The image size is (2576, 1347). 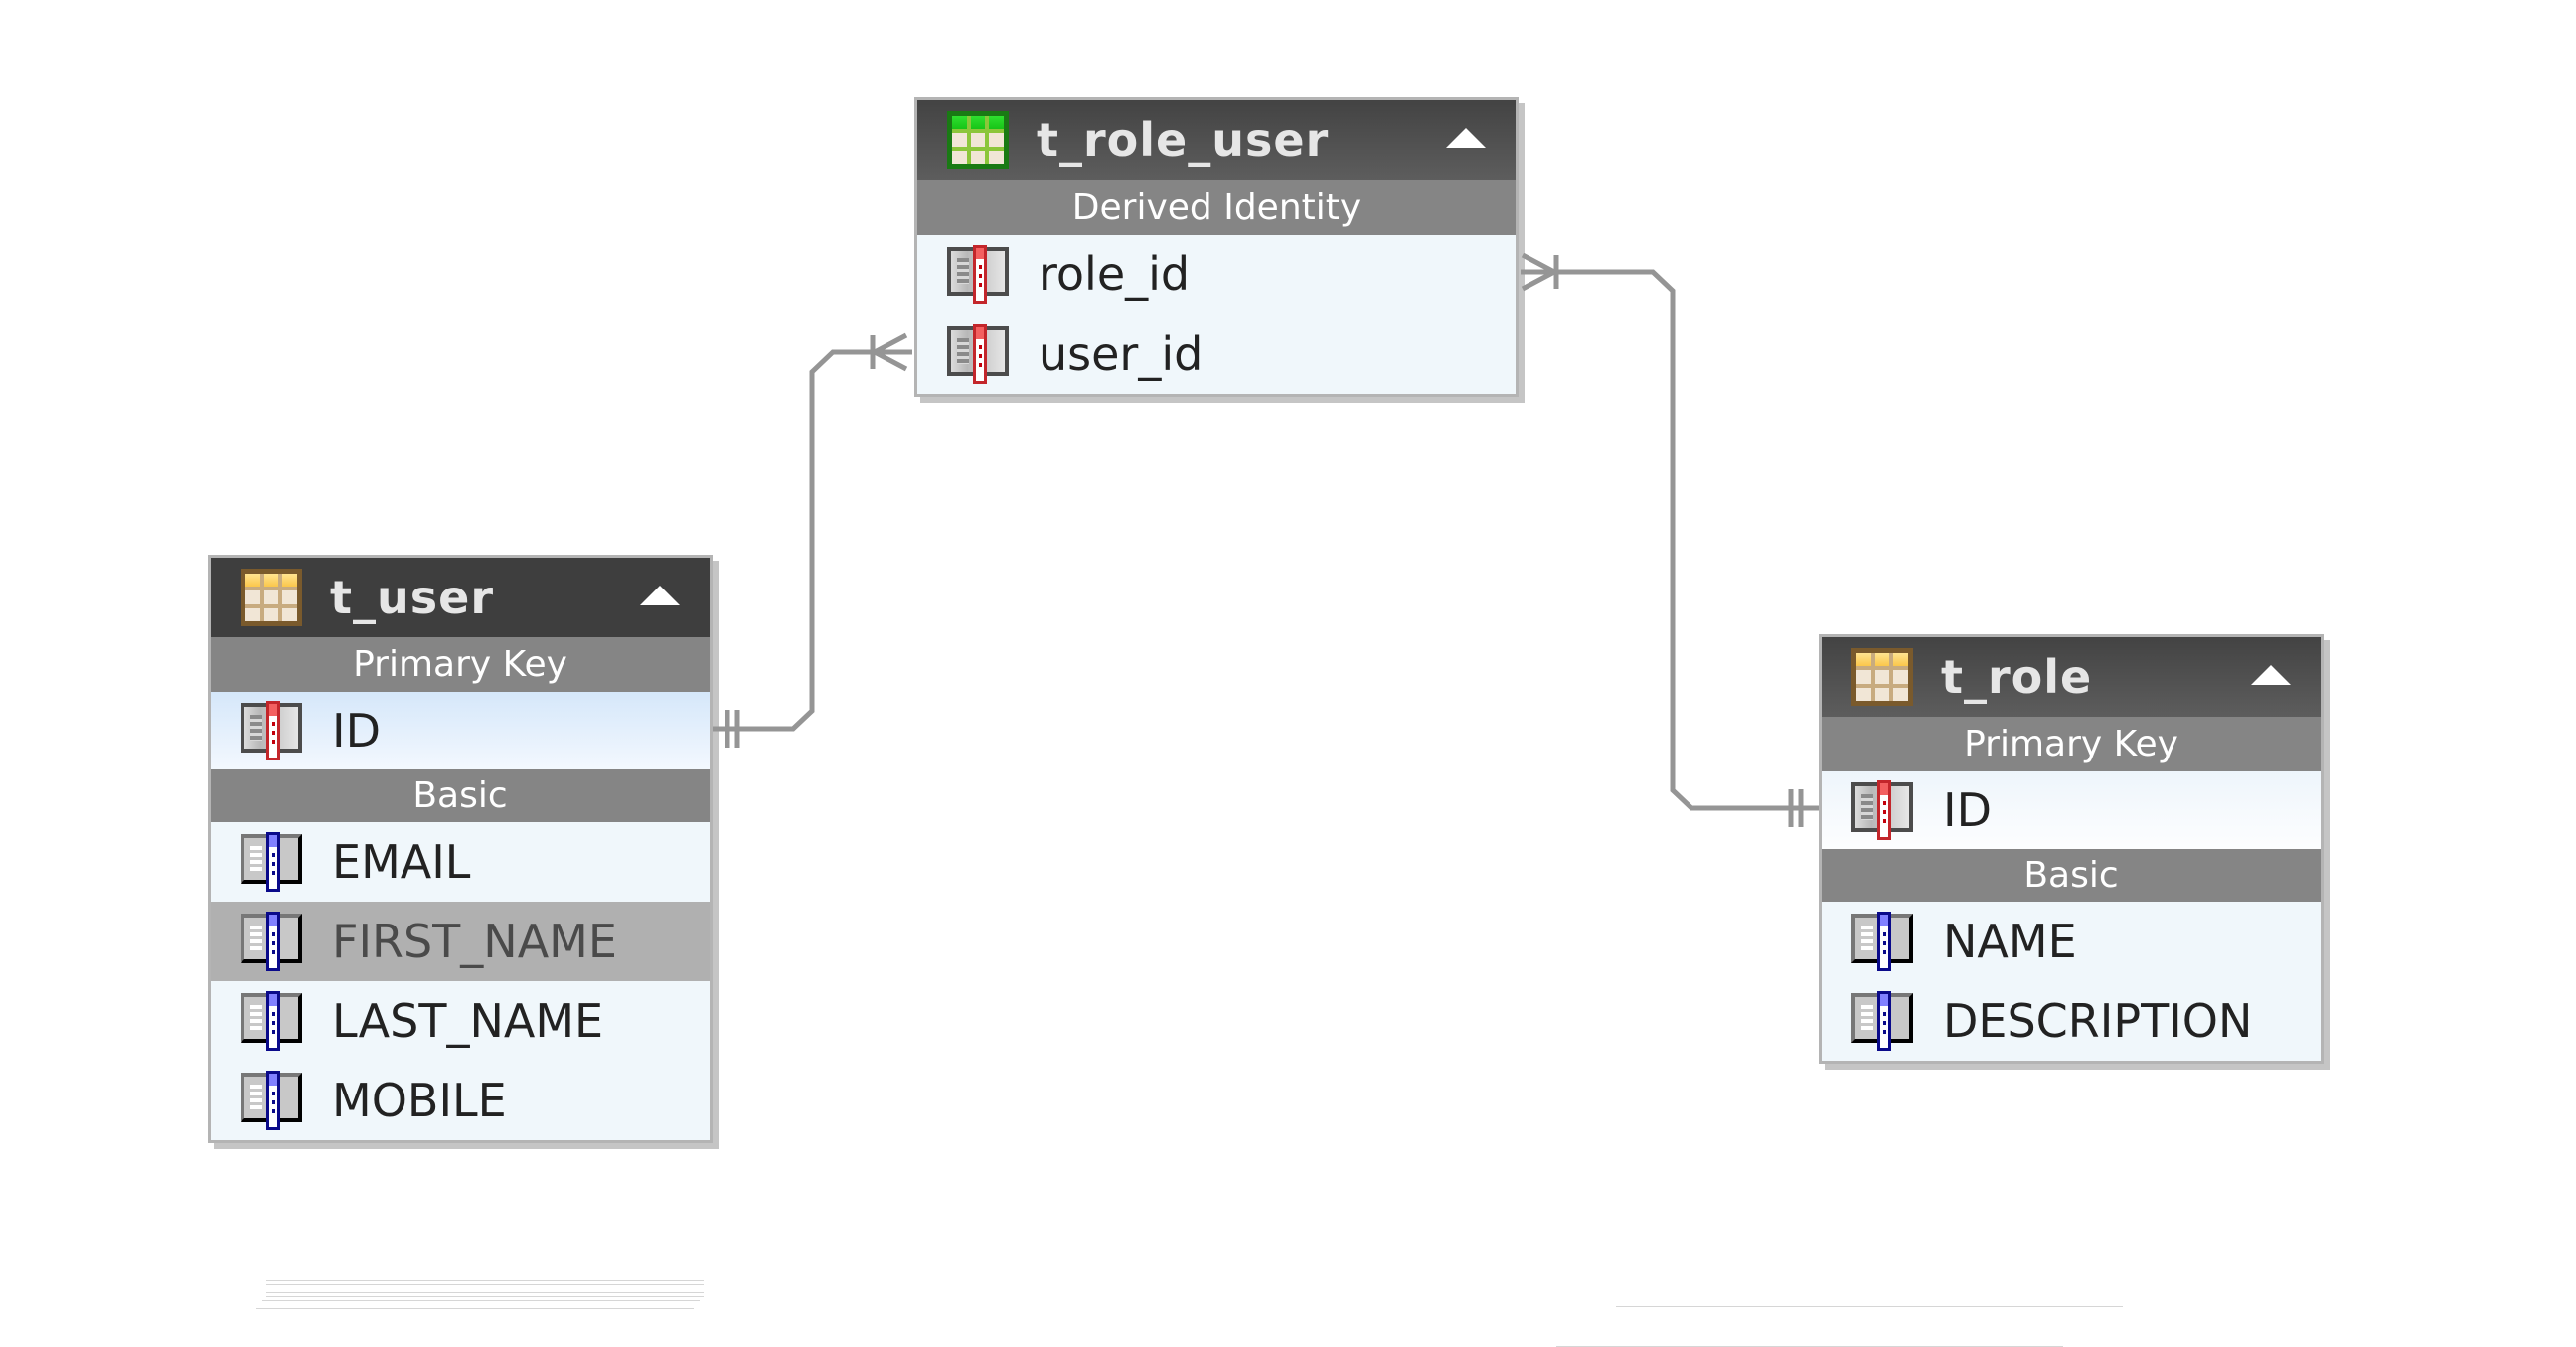 I want to click on connector-user-to-role-user, so click(x=811, y=540).